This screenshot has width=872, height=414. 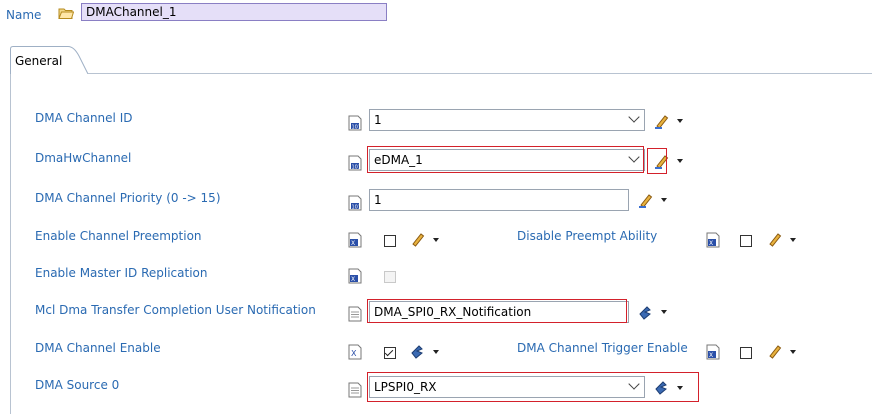 What do you see at coordinates (634, 117) in the screenshot?
I see `chevron-down-icon` at bounding box center [634, 117].